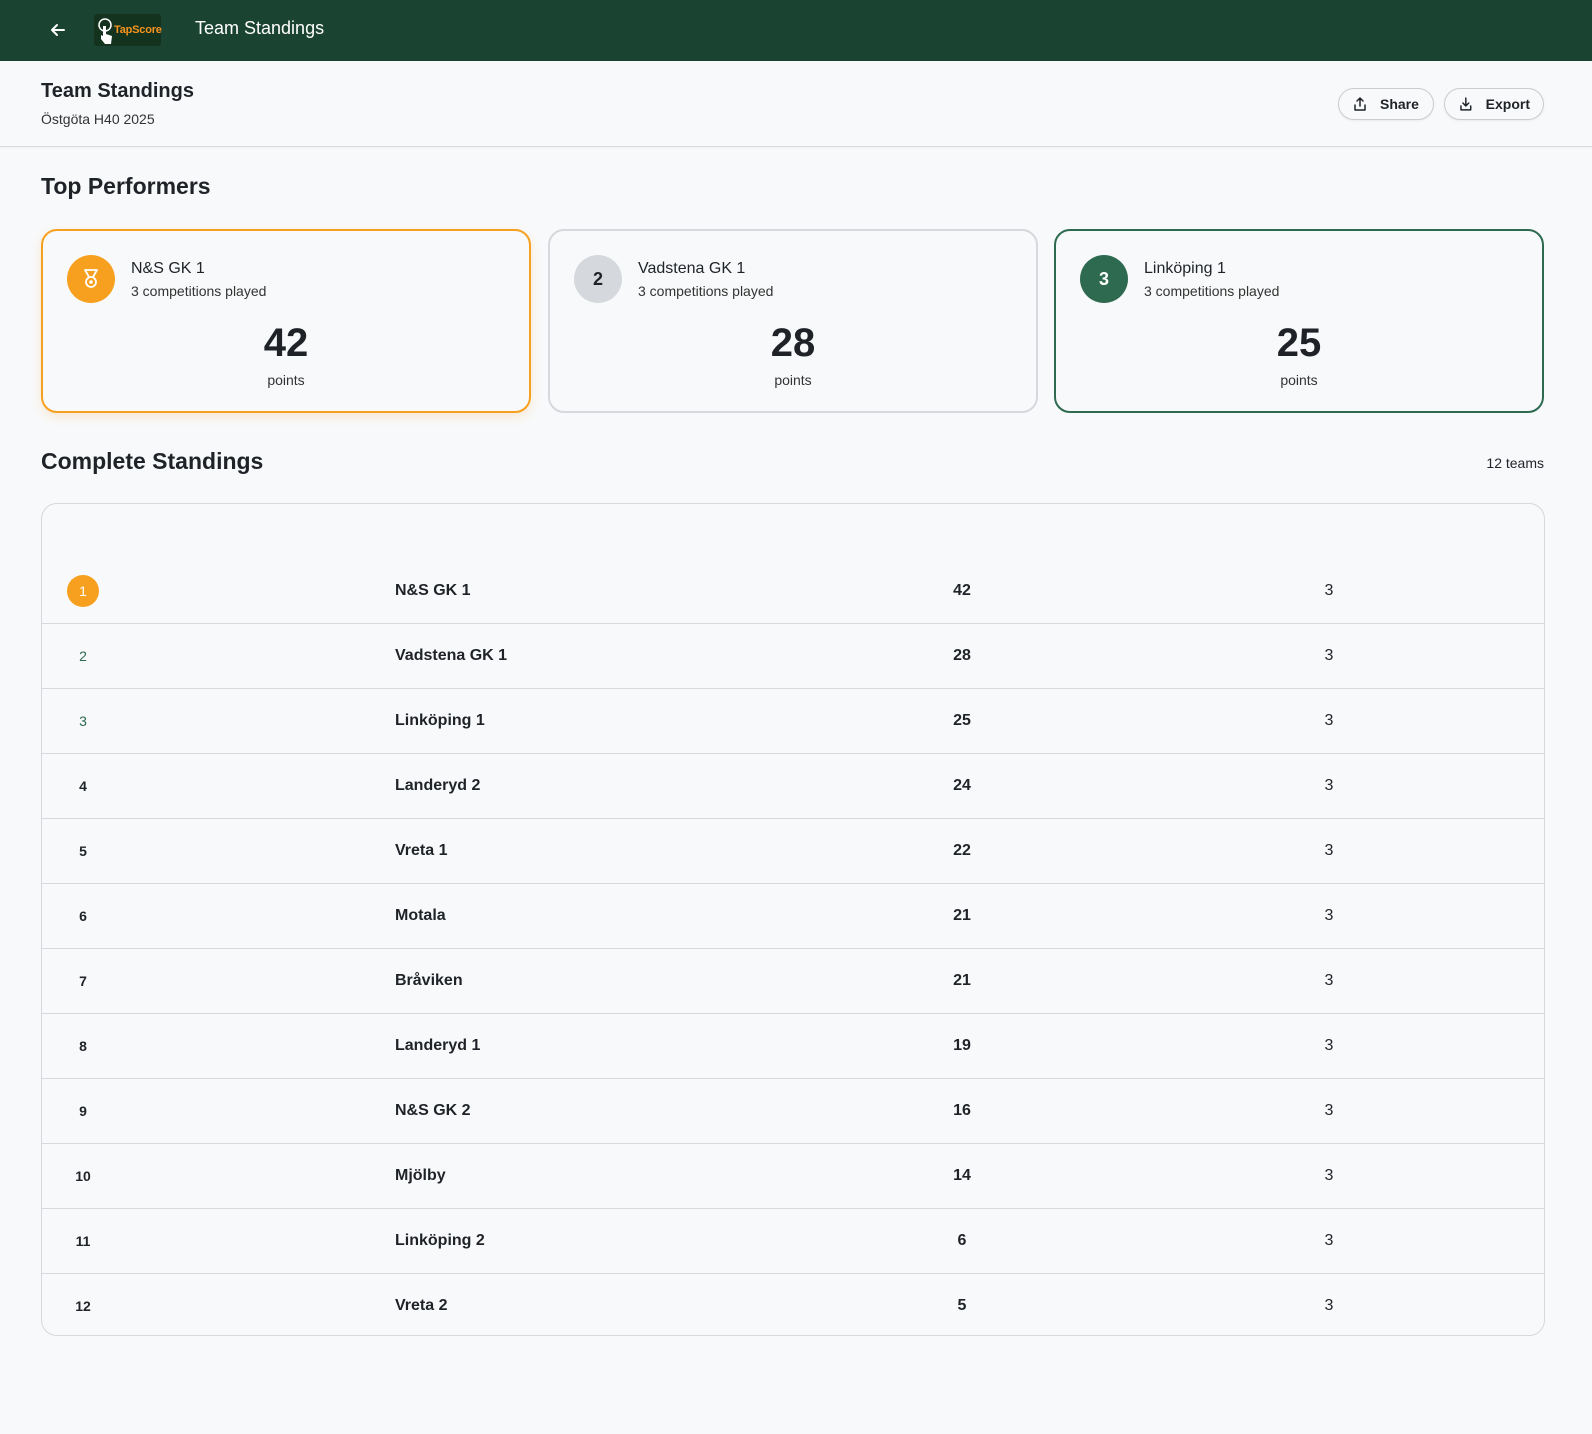 The height and width of the screenshot is (1434, 1592). I want to click on tapscore-logo: TapScore, so click(128, 30).